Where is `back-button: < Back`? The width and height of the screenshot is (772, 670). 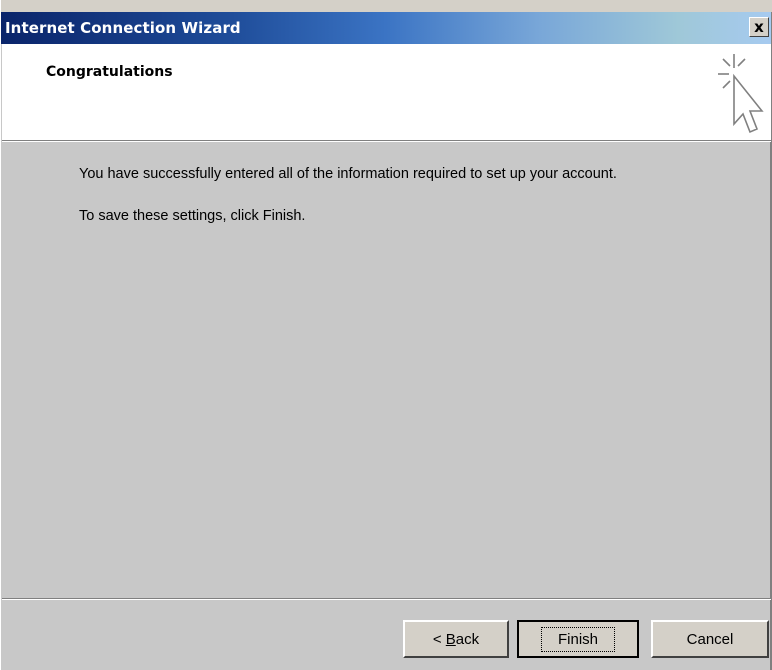 back-button: < Back is located at coordinates (456, 639).